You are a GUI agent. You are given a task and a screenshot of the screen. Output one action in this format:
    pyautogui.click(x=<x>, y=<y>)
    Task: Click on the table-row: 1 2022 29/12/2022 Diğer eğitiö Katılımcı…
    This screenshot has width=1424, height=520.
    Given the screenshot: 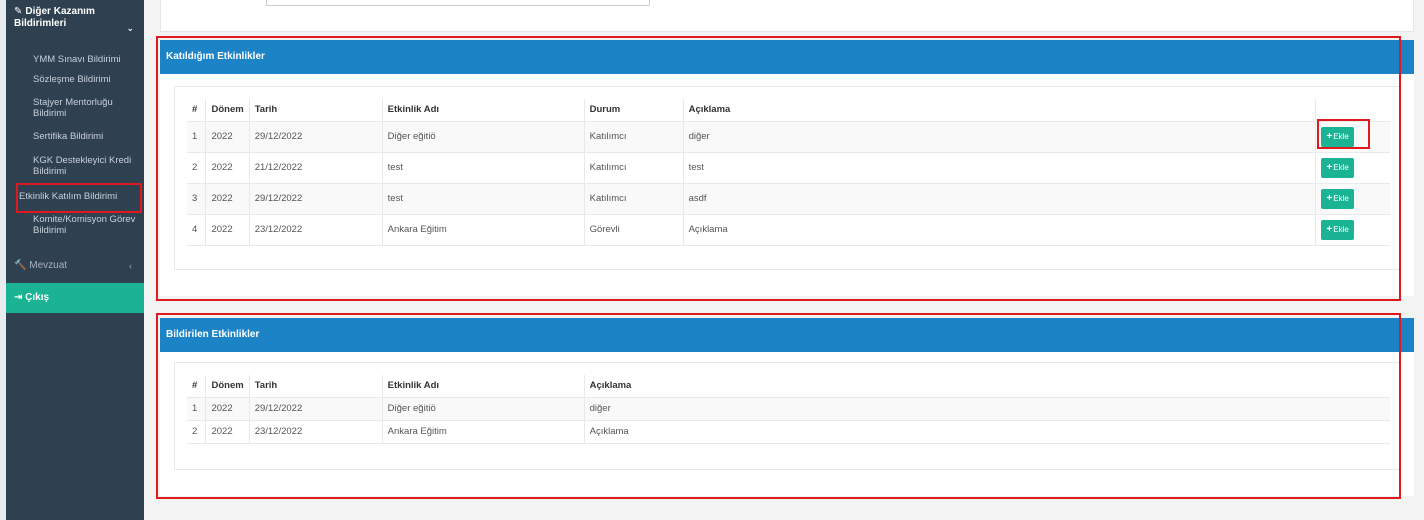 What is the action you would take?
    pyautogui.click(x=788, y=137)
    